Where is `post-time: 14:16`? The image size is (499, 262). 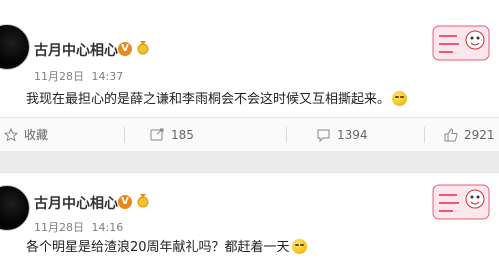 post-time: 14:16 is located at coordinates (108, 227).